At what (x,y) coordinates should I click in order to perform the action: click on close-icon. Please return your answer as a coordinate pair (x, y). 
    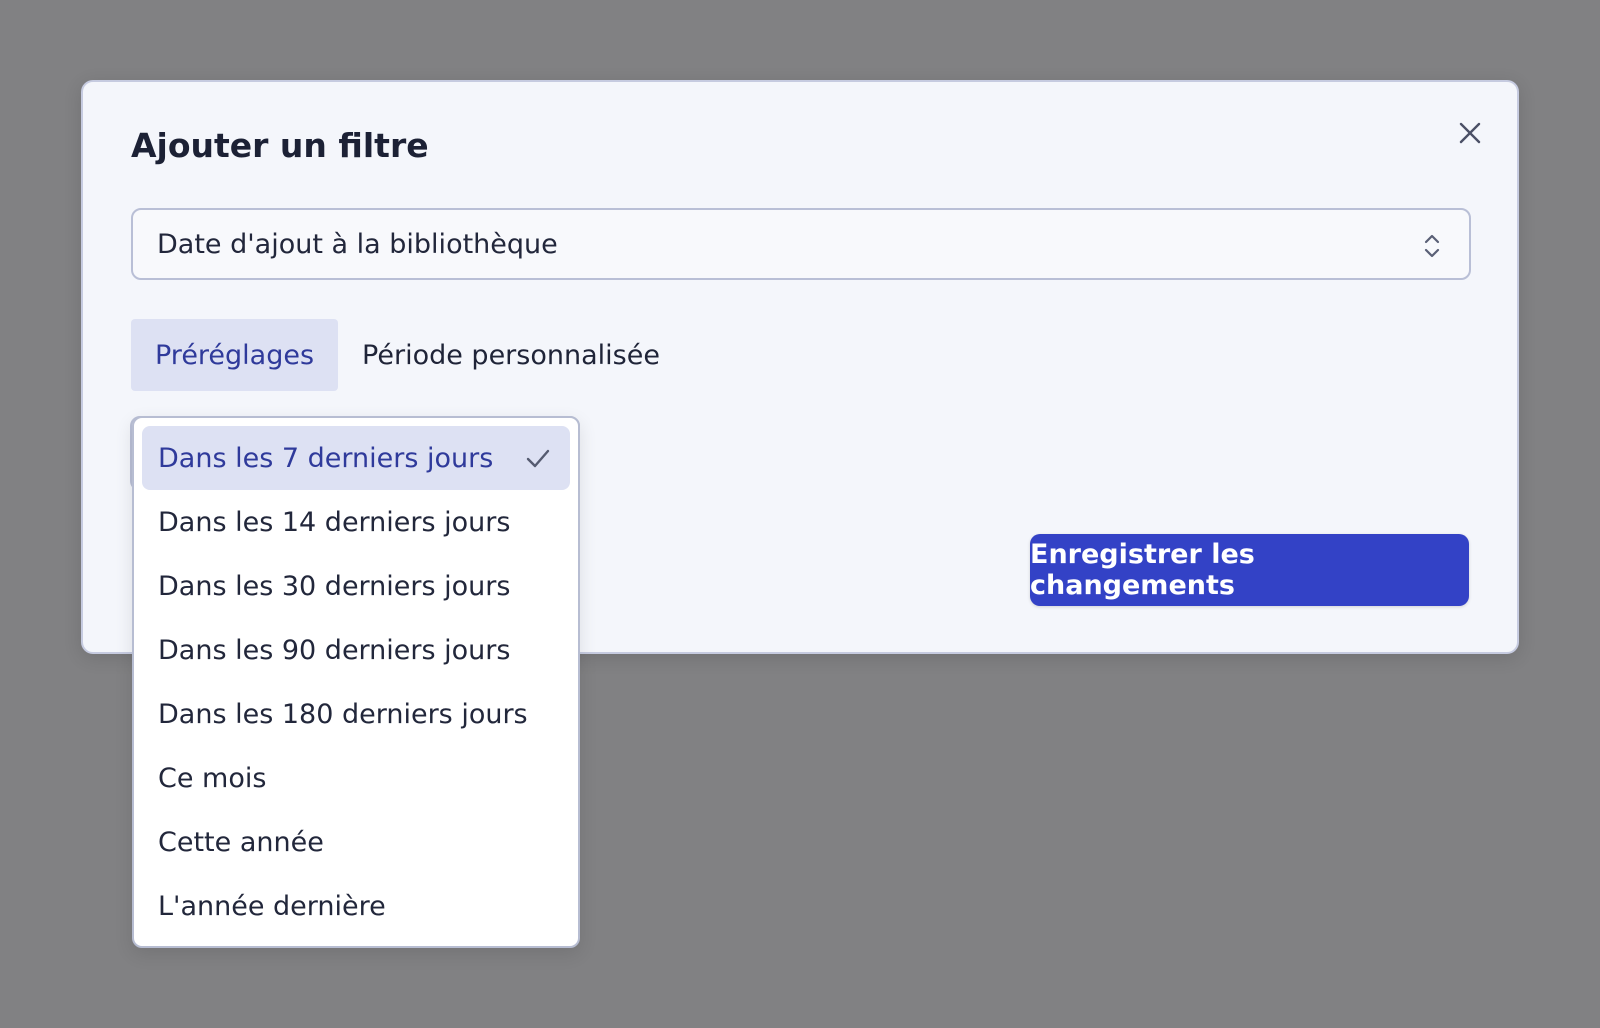
    Looking at the image, I should click on (1470, 133).